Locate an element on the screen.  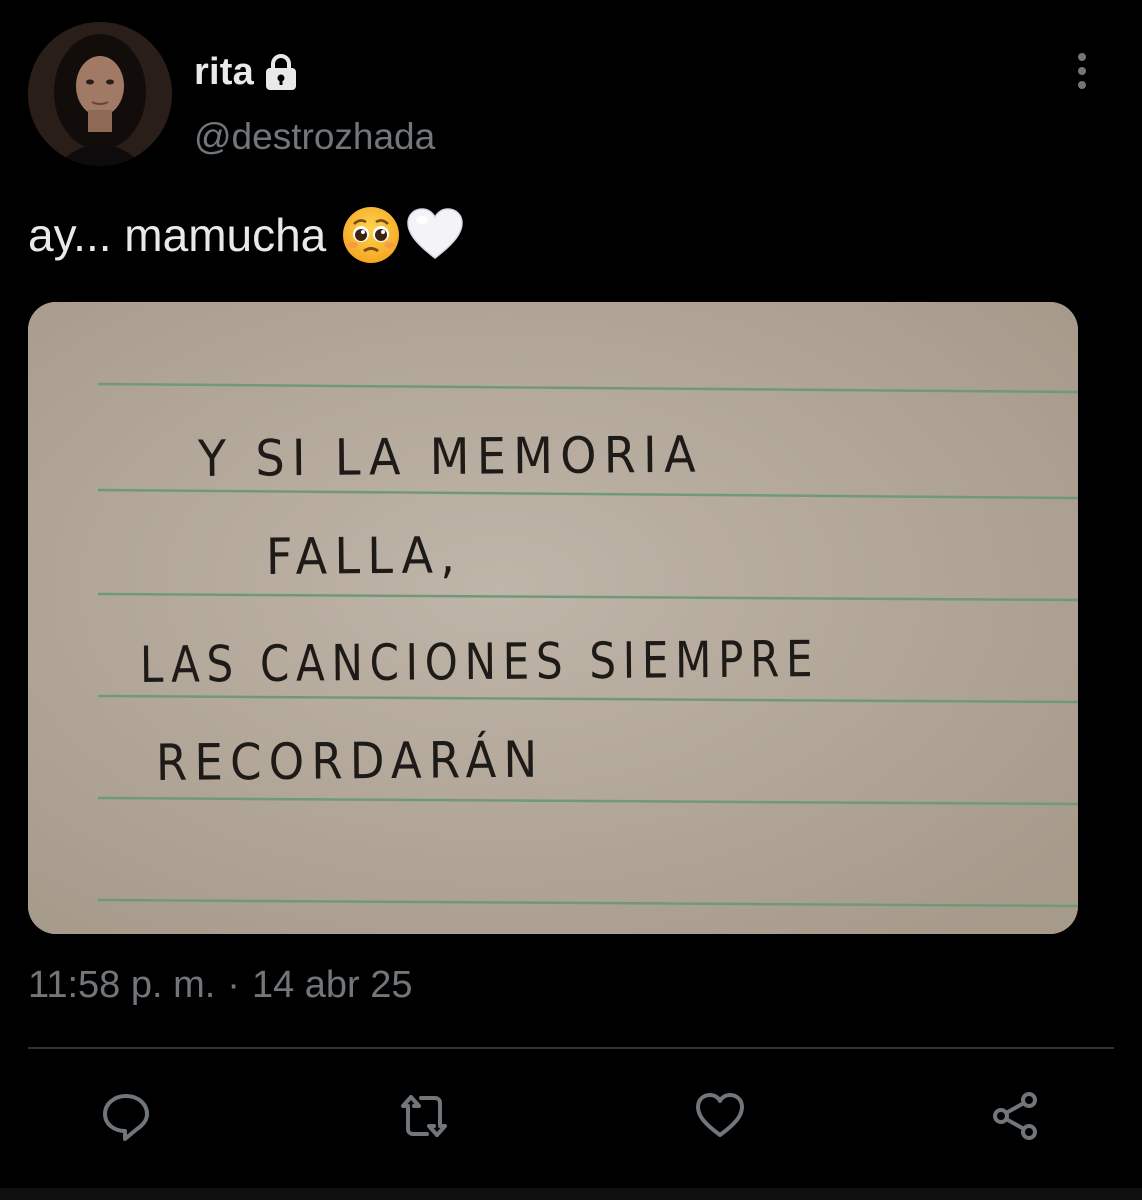
reply-button is located at coordinates (126, 1116).